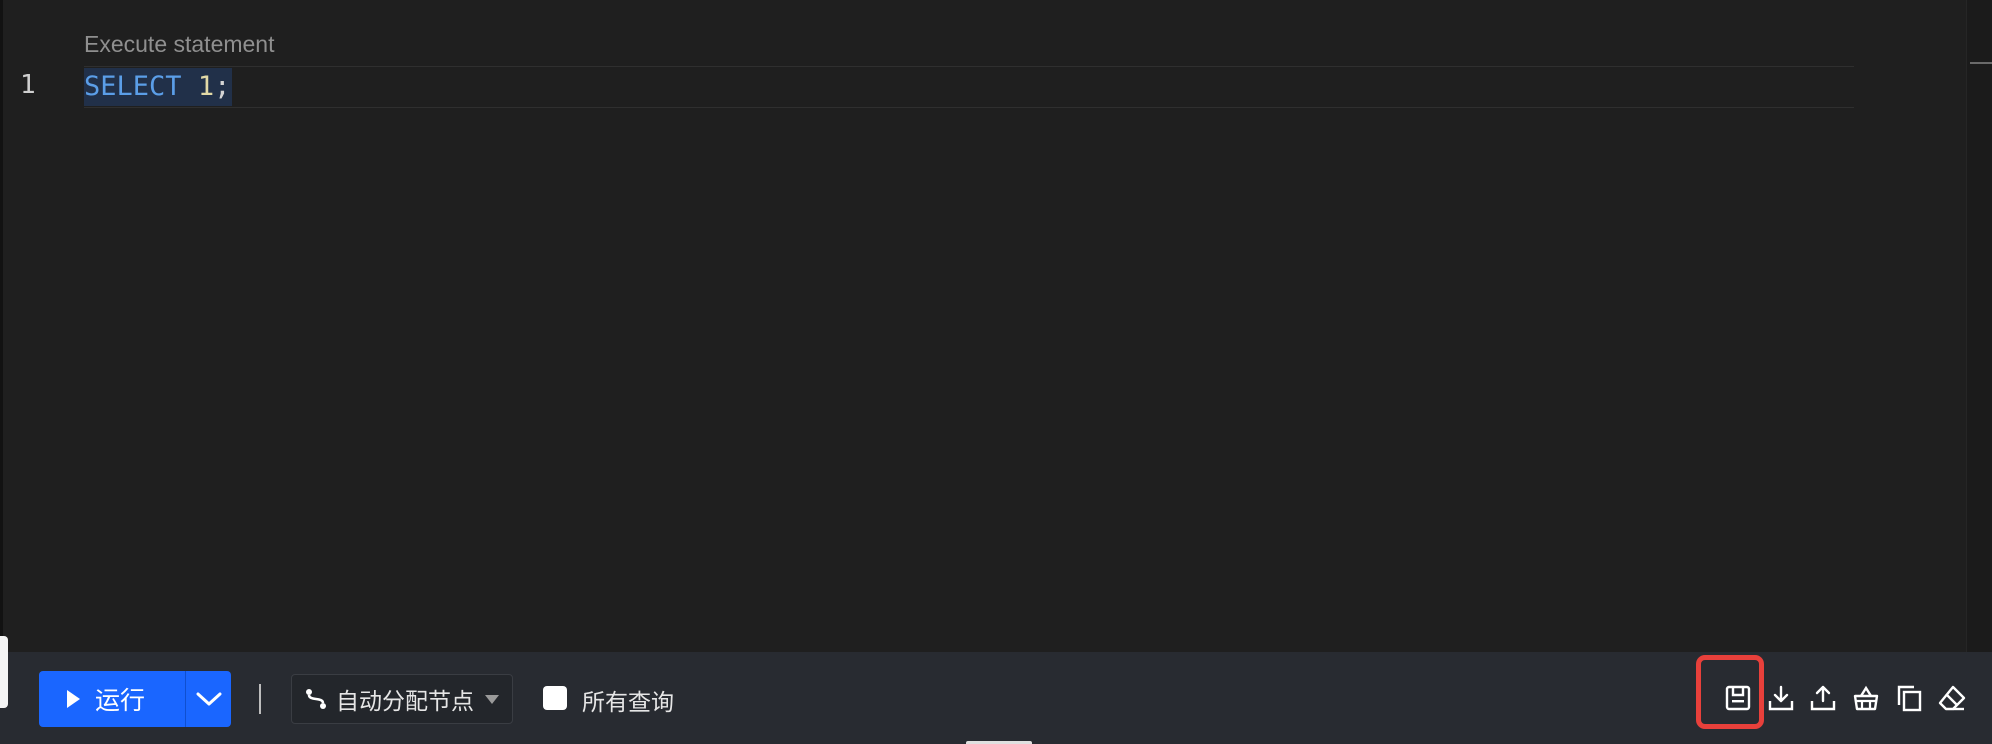 This screenshot has height=744, width=1992. What do you see at coordinates (133, 86) in the screenshot?
I see `sql-keyword: SELECT` at bounding box center [133, 86].